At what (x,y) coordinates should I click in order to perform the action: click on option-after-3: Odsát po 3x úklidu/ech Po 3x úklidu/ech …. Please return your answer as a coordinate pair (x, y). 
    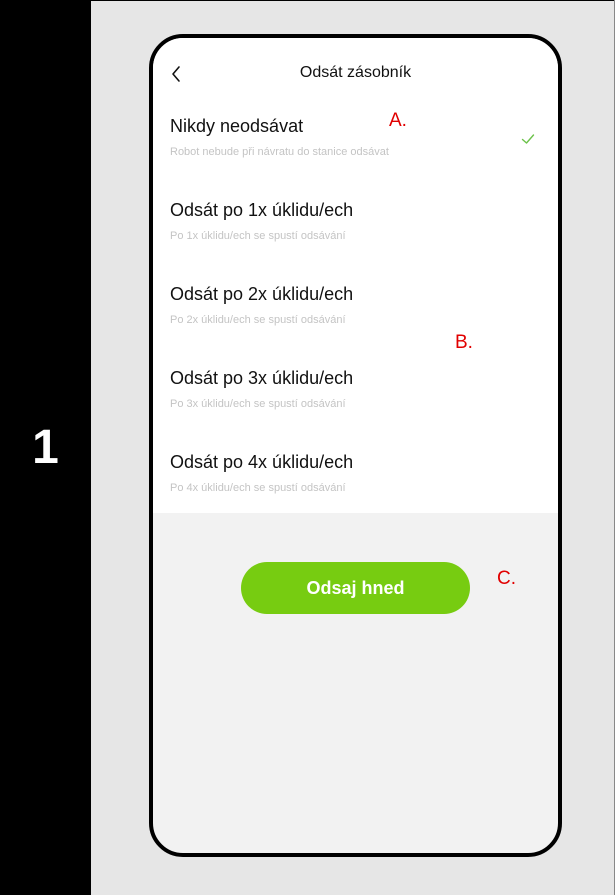
    Looking at the image, I should click on (355, 400).